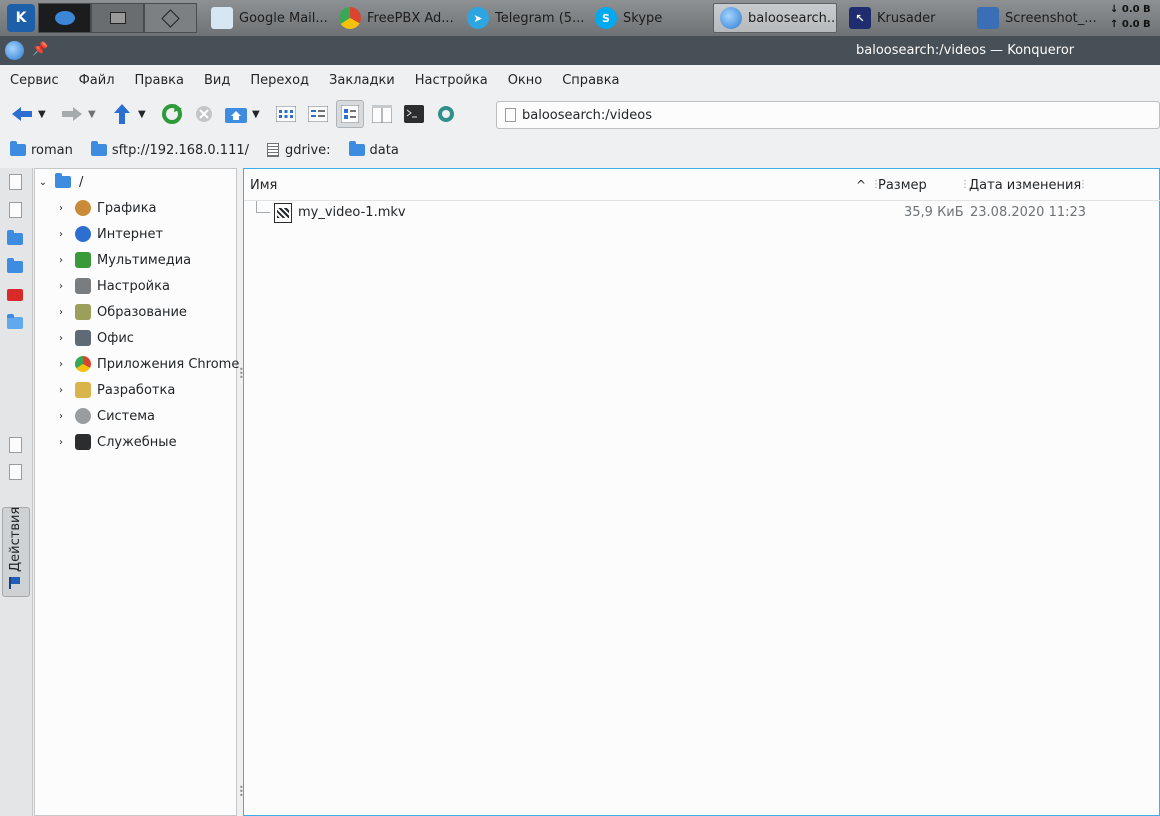  Describe the element at coordinates (83, 442) in the screenshot. I see `utilities-icon` at that location.